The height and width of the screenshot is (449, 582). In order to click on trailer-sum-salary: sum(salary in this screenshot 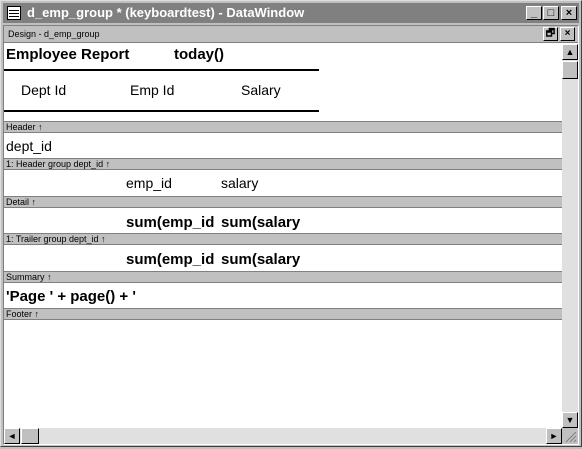, I will do `click(268, 259)`.